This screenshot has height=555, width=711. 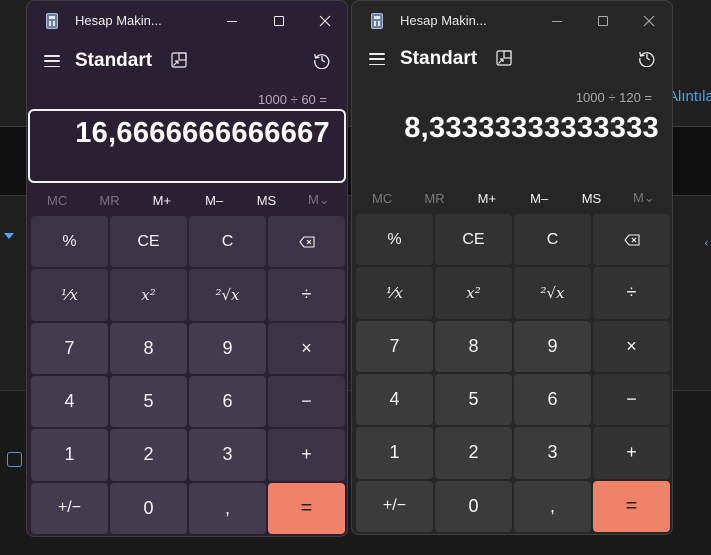 What do you see at coordinates (202, 133) in the screenshot?
I see `result-value: 16,6666666666667` at bounding box center [202, 133].